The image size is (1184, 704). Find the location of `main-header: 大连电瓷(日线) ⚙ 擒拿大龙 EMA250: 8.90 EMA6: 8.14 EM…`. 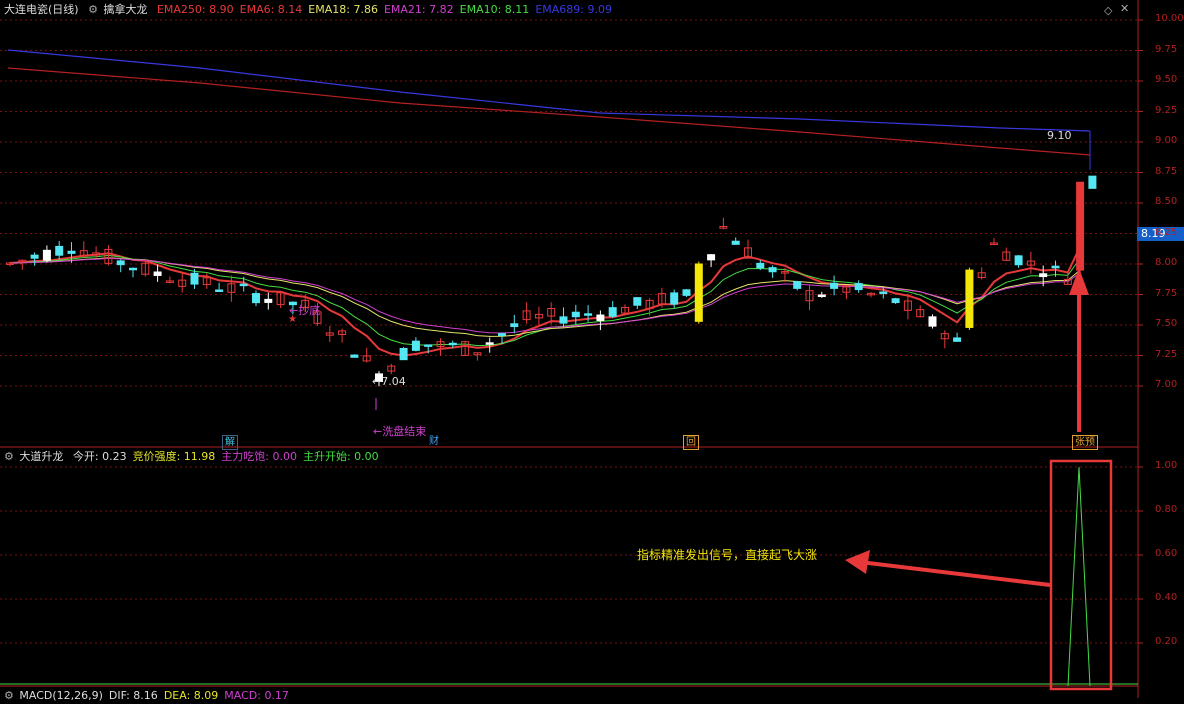

main-header: 大连电瓷(日线) ⚙ 擒拿大龙 EMA250: 8.90 EMA6: 8.14 EM… is located at coordinates (314, 10).